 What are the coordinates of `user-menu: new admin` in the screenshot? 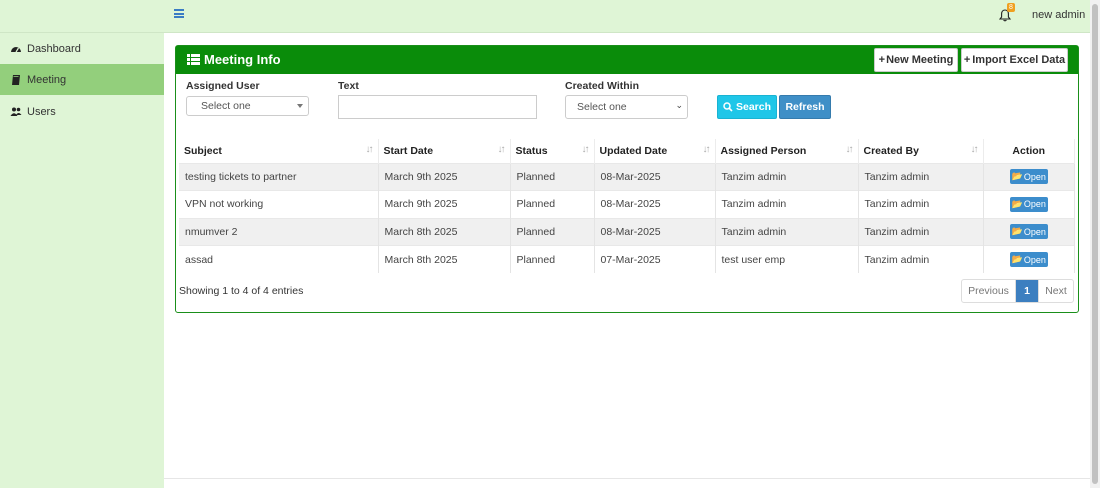 It's located at (1058, 15).